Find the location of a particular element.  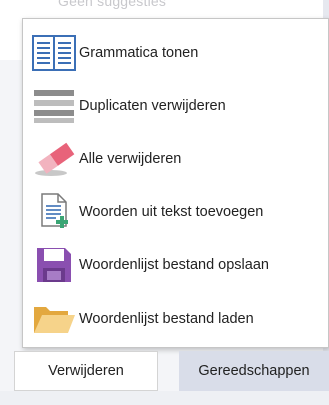

tab-label: Verwijderen is located at coordinates (86, 371).